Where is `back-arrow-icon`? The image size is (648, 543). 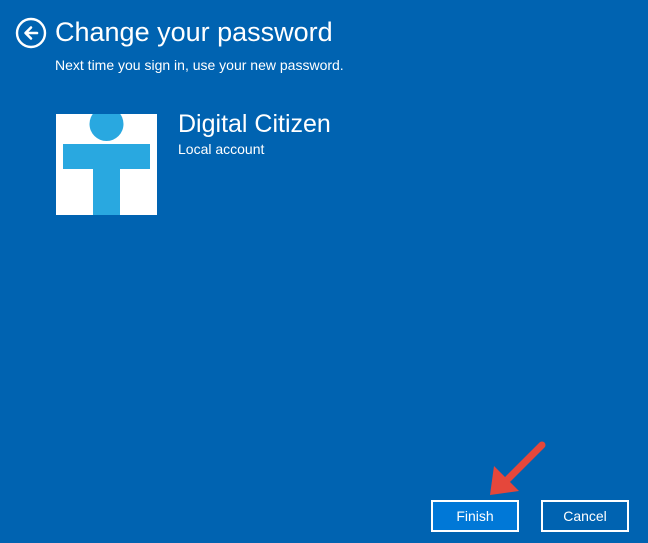
back-arrow-icon is located at coordinates (31, 33).